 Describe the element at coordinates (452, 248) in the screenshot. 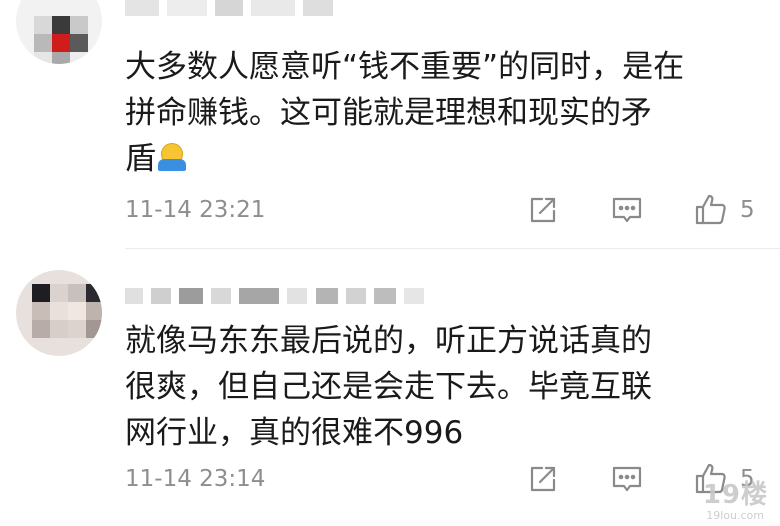

I see `divider` at that location.